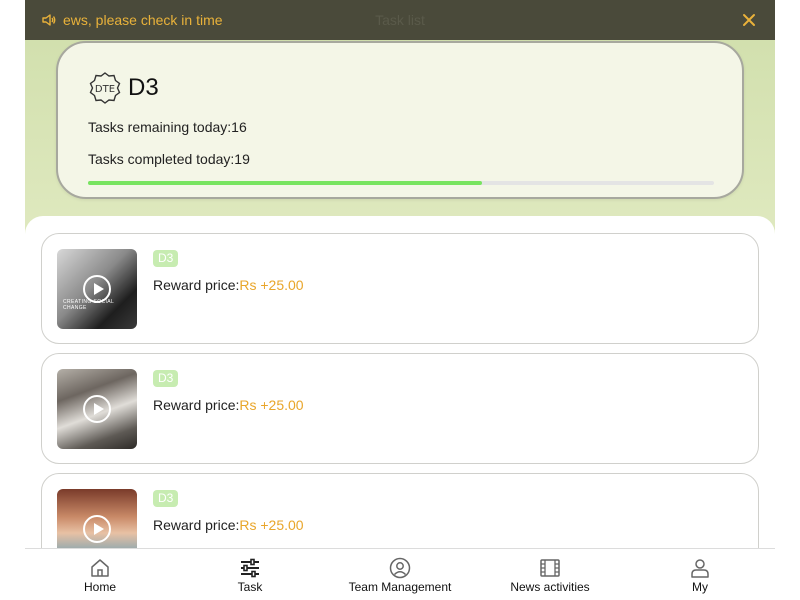 Image resolution: width=800 pixels, height=600 pixels. Describe the element at coordinates (100, 568) in the screenshot. I see `home-icon` at that location.